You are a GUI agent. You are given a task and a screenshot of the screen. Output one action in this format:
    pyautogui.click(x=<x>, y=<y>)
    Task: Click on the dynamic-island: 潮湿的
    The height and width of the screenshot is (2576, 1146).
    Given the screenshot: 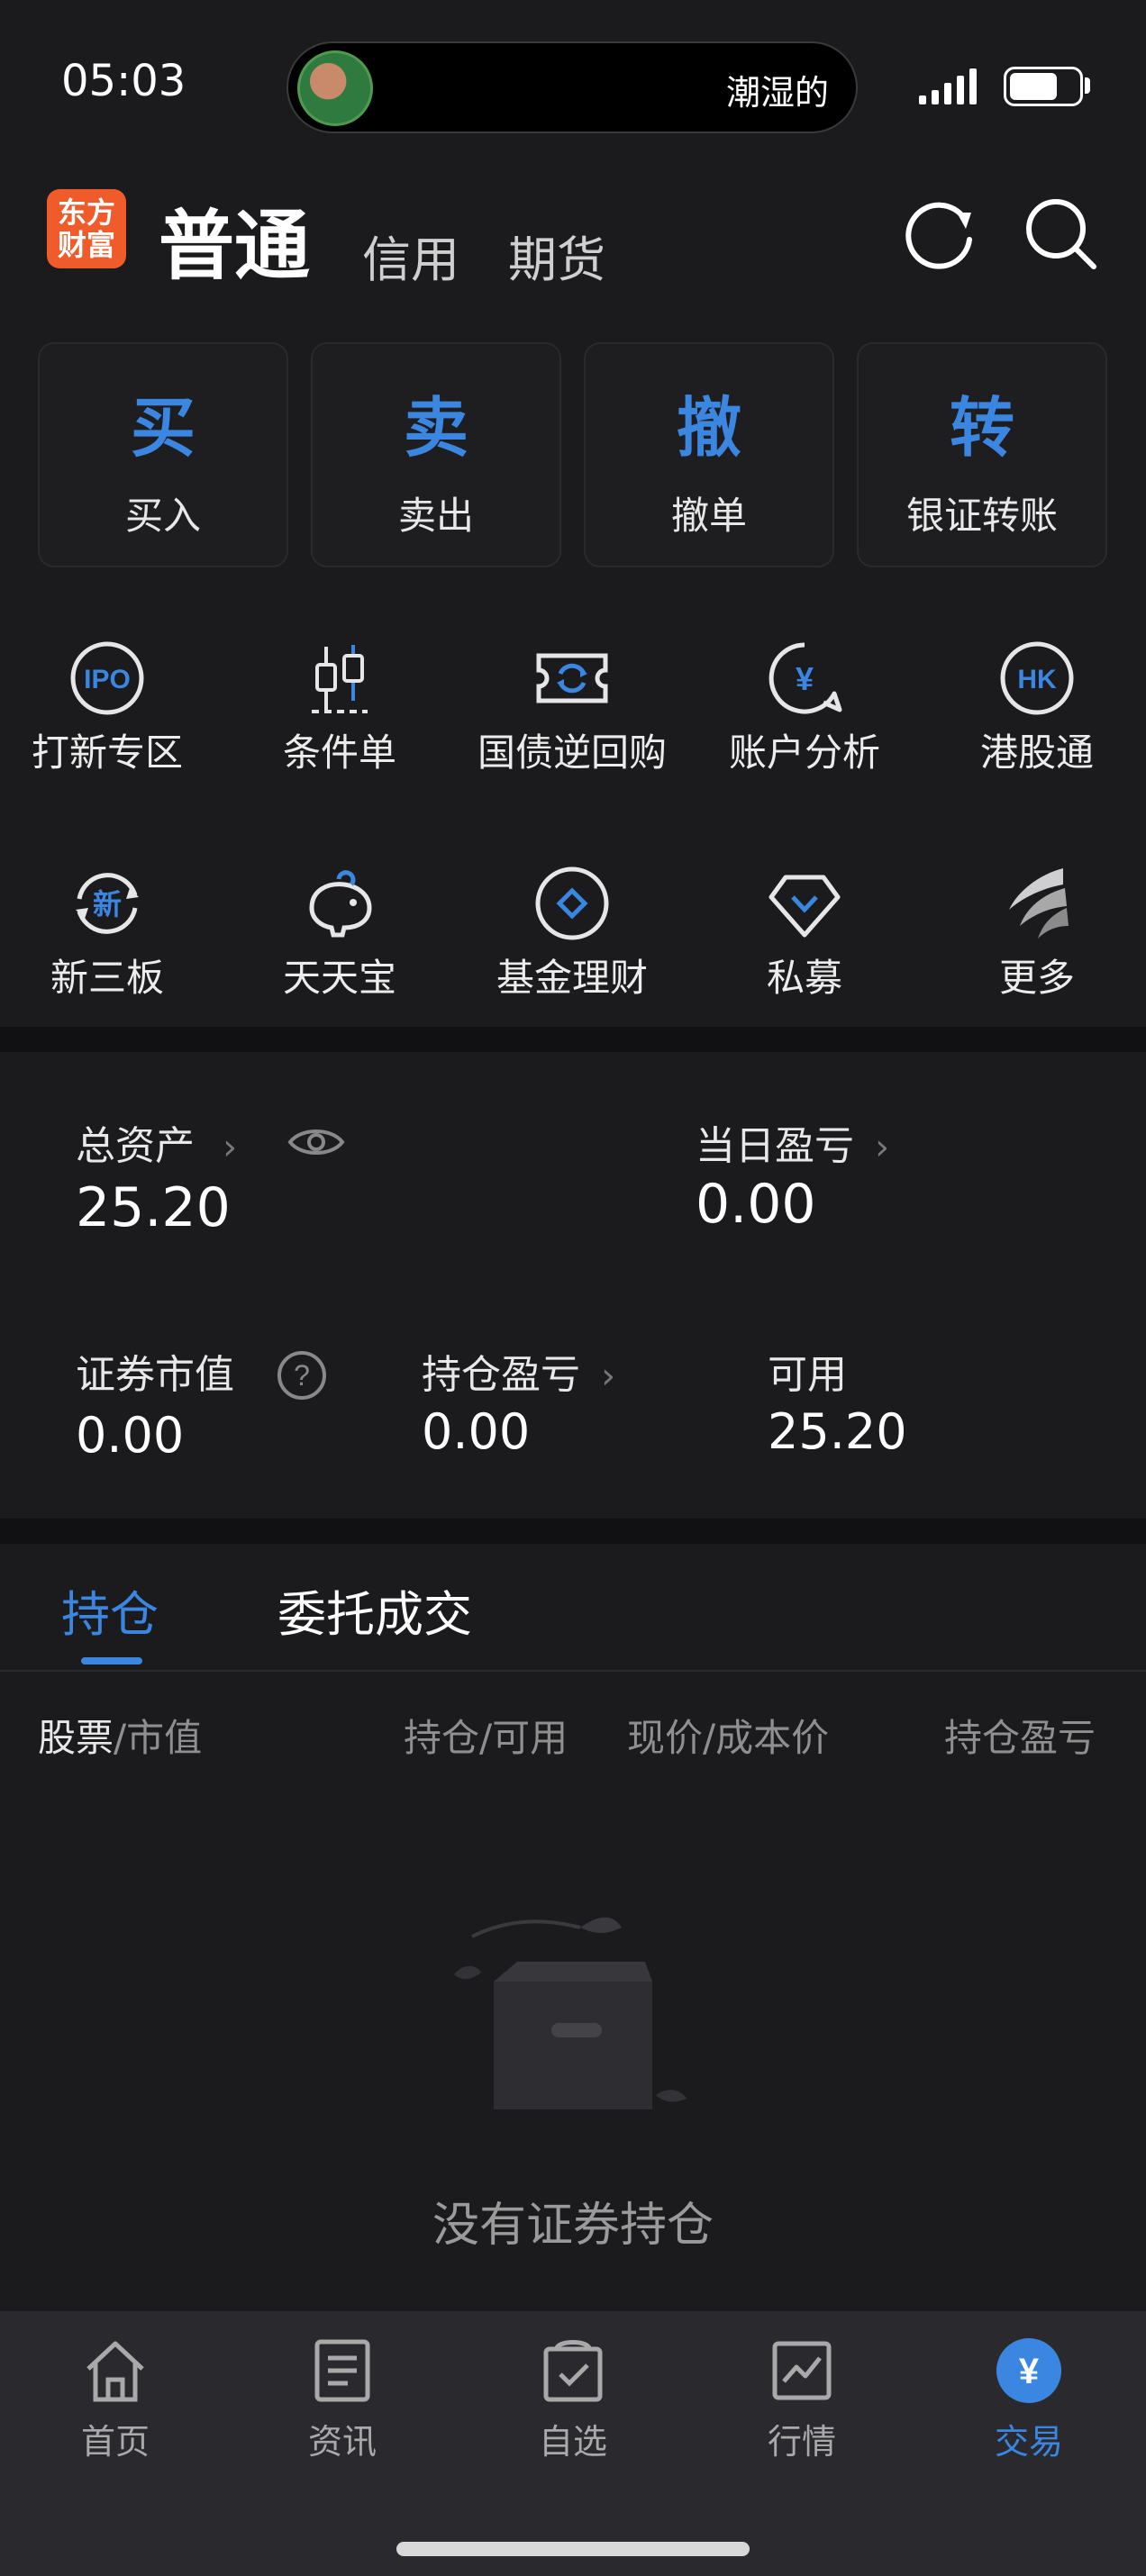 What is the action you would take?
    pyautogui.click(x=572, y=87)
    